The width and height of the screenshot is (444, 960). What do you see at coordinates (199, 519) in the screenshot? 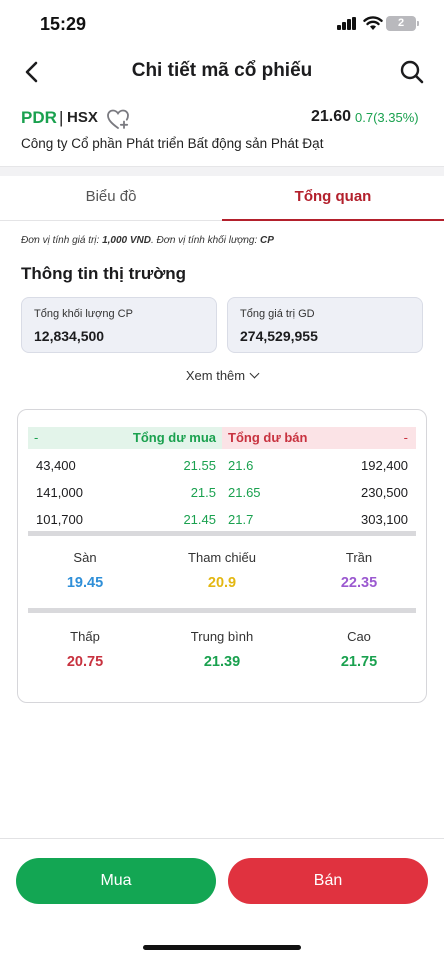
I see `buy-price: 21.45` at bounding box center [199, 519].